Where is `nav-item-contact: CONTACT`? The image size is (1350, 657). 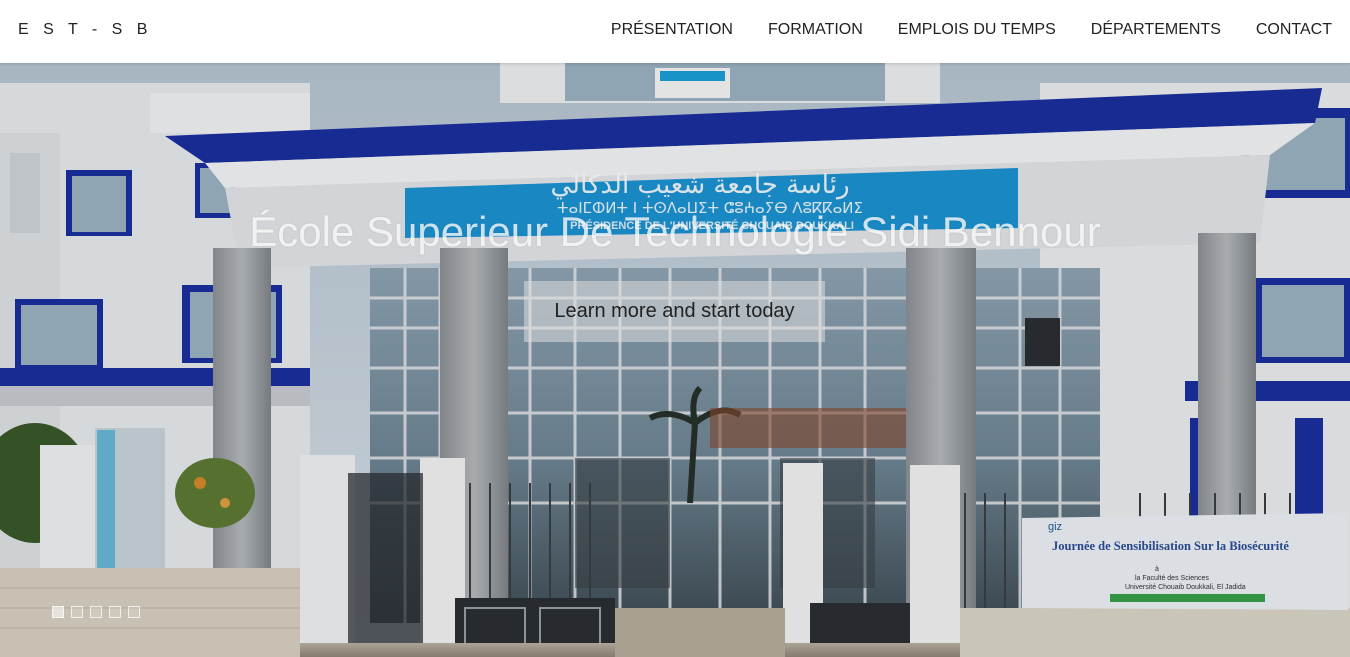 nav-item-contact: CONTACT is located at coordinates (1294, 30).